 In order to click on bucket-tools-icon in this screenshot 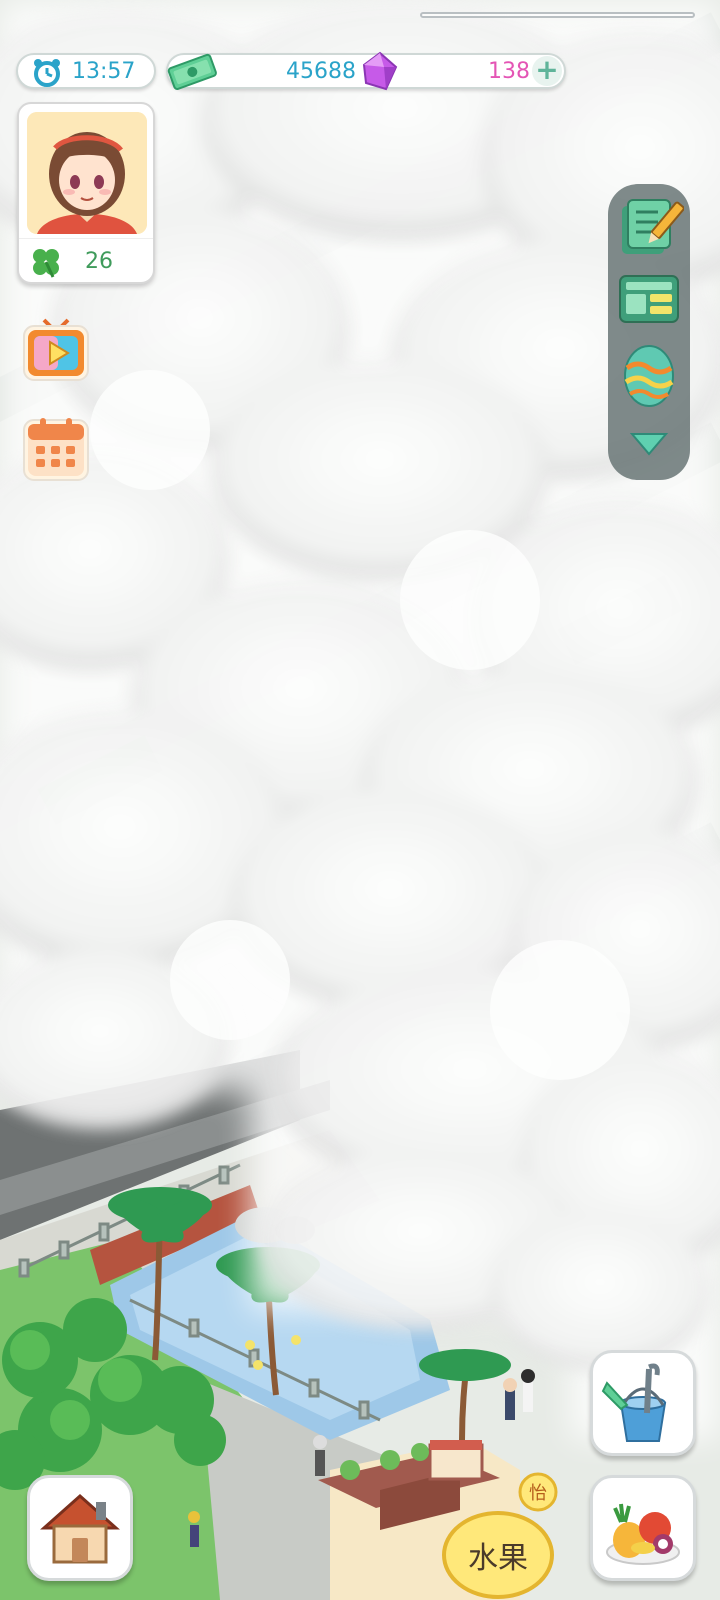, I will do `click(634, 1402)`.